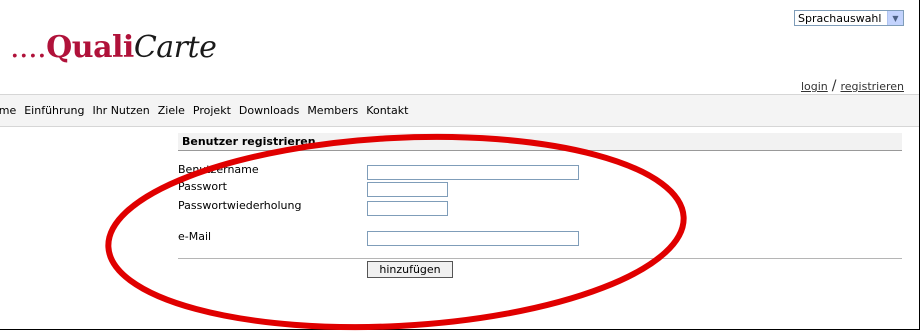 The height and width of the screenshot is (331, 924). I want to click on logo-carte: Carte, so click(175, 47).